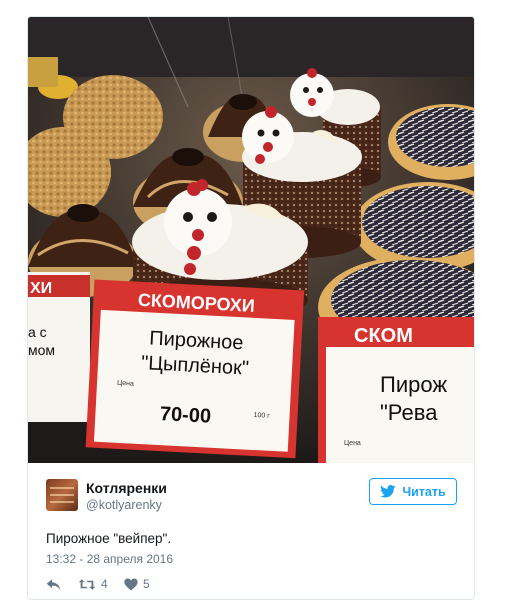  What do you see at coordinates (41, 350) in the screenshot?
I see `sign-left-line2: мом` at bounding box center [41, 350].